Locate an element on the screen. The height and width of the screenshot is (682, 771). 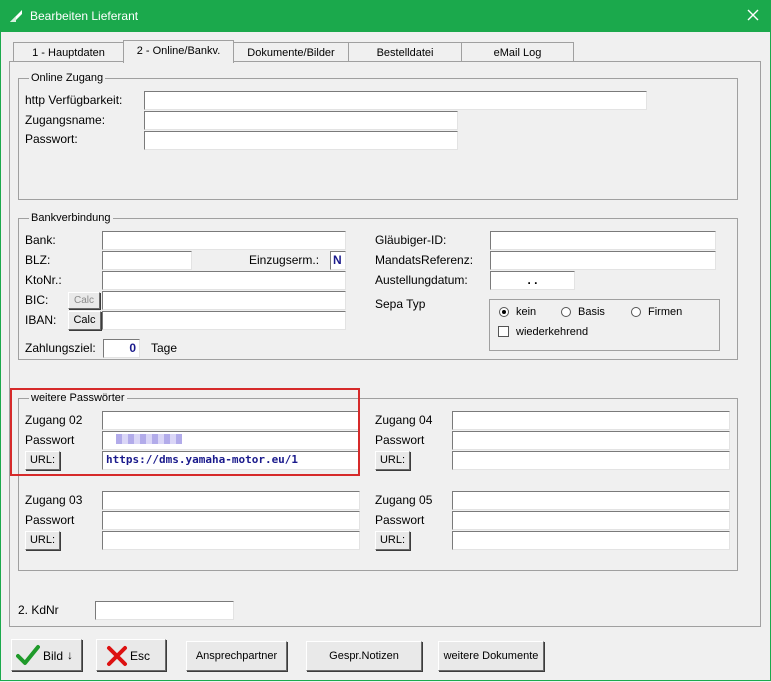
glaeubiger-input is located at coordinates (603, 240).